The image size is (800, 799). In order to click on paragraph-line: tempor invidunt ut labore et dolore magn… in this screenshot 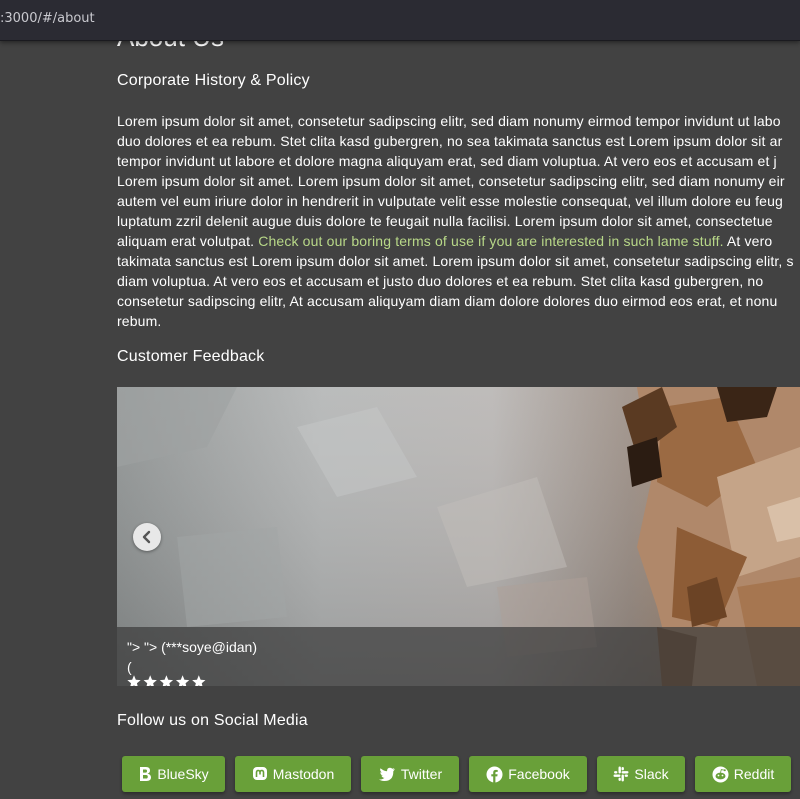, I will do `click(447, 161)`.